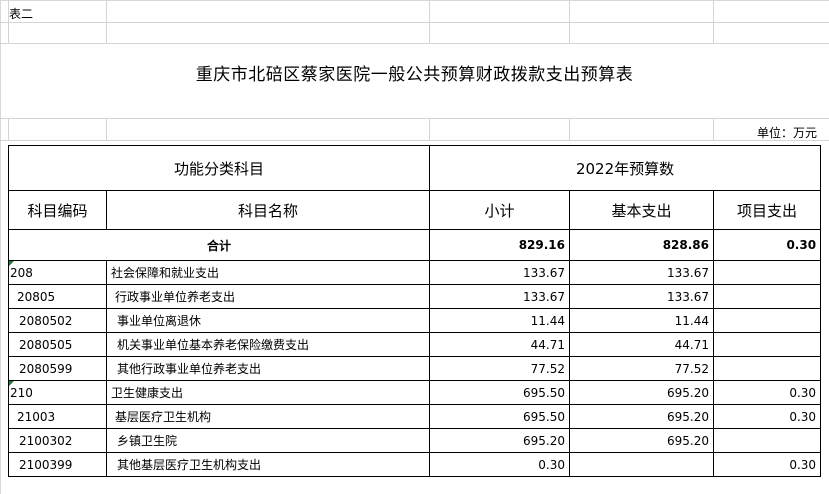  I want to click on total-subtotal: 829.16, so click(500, 245).